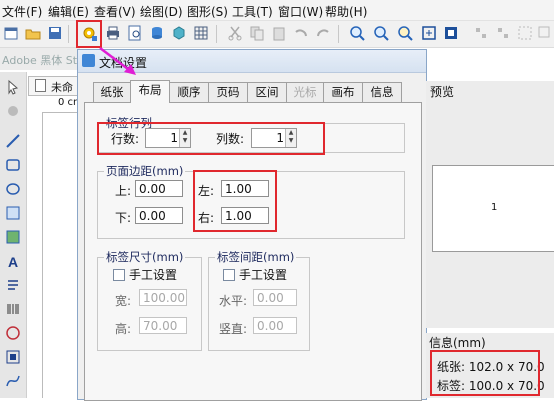  I want to click on text-tool-icon: A, so click(13, 261).